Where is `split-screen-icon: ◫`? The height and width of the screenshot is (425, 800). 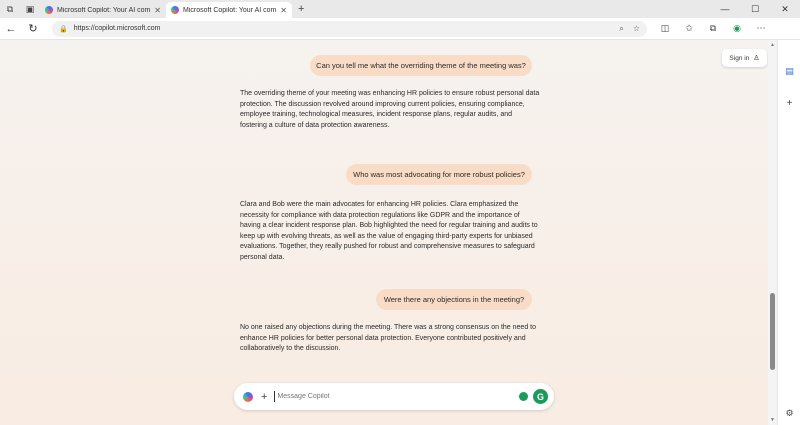 split-screen-icon: ◫ is located at coordinates (665, 29).